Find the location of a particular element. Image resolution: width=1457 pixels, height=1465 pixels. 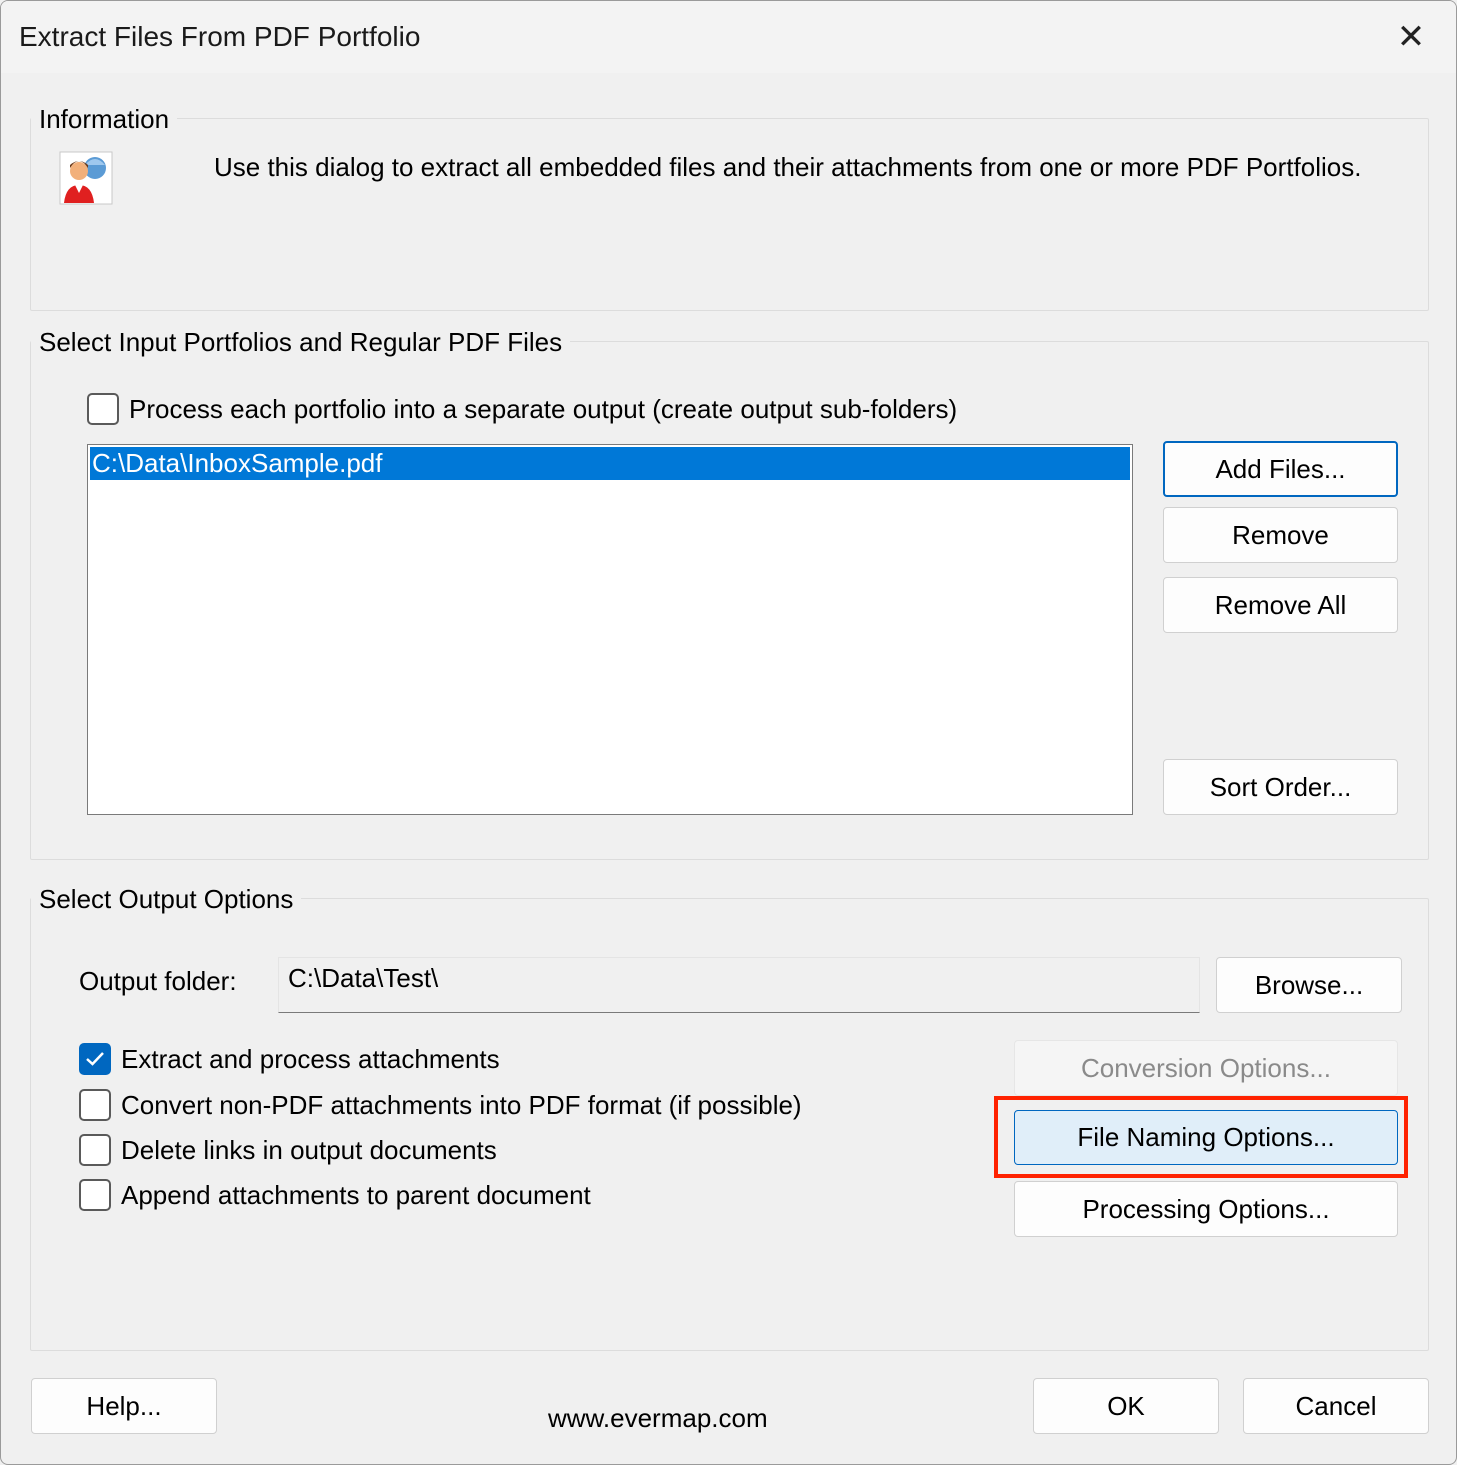

remove-button: Remove is located at coordinates (1280, 535).